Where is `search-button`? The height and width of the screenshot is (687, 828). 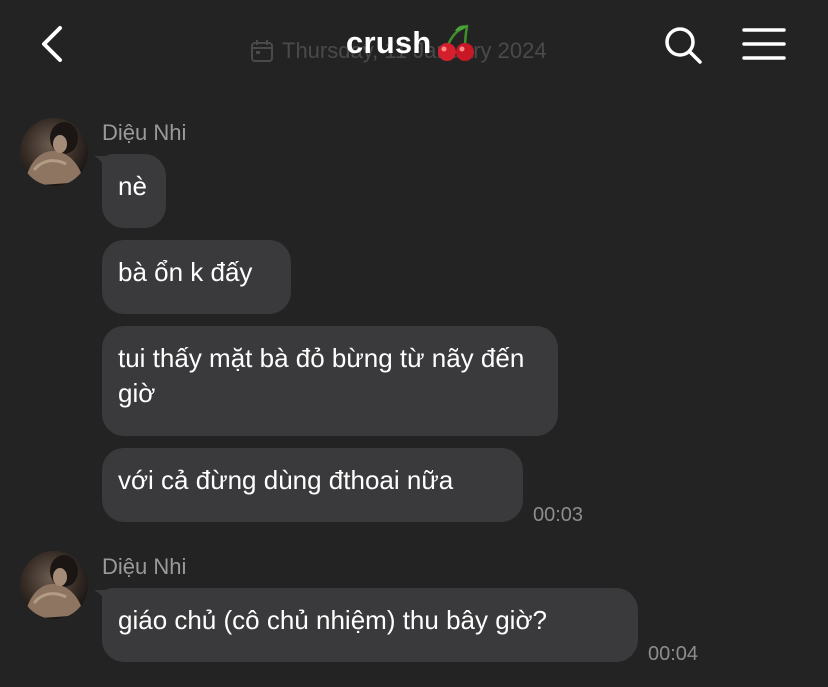
search-button is located at coordinates (683, 45).